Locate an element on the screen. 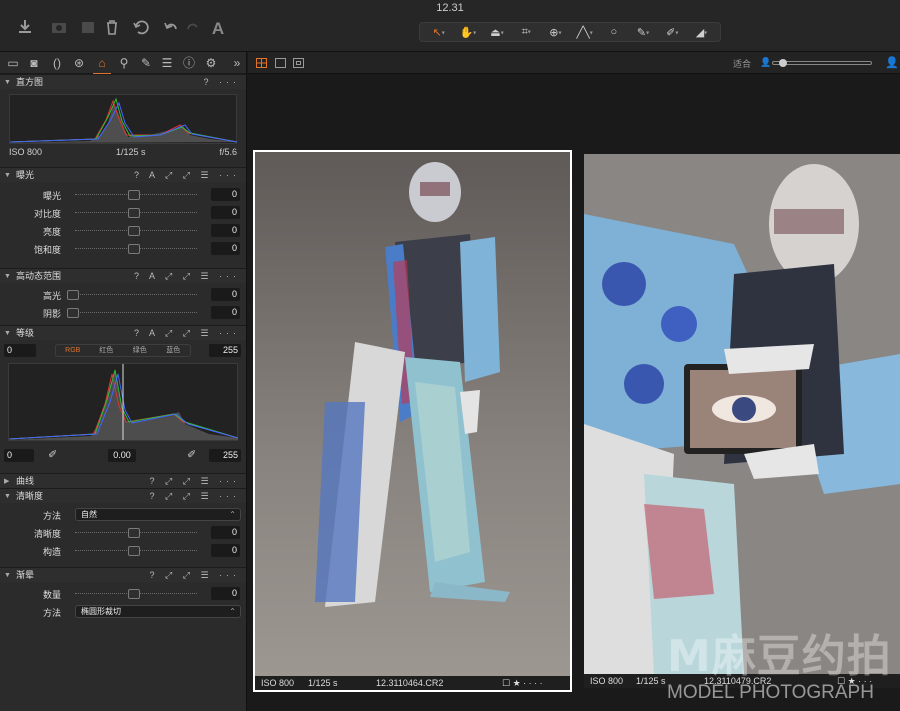 This screenshot has height=711, width=900. clarity-header: ▼ 清晰度 ? ⤢ ⤢ ☰ ··· is located at coordinates (123, 495).